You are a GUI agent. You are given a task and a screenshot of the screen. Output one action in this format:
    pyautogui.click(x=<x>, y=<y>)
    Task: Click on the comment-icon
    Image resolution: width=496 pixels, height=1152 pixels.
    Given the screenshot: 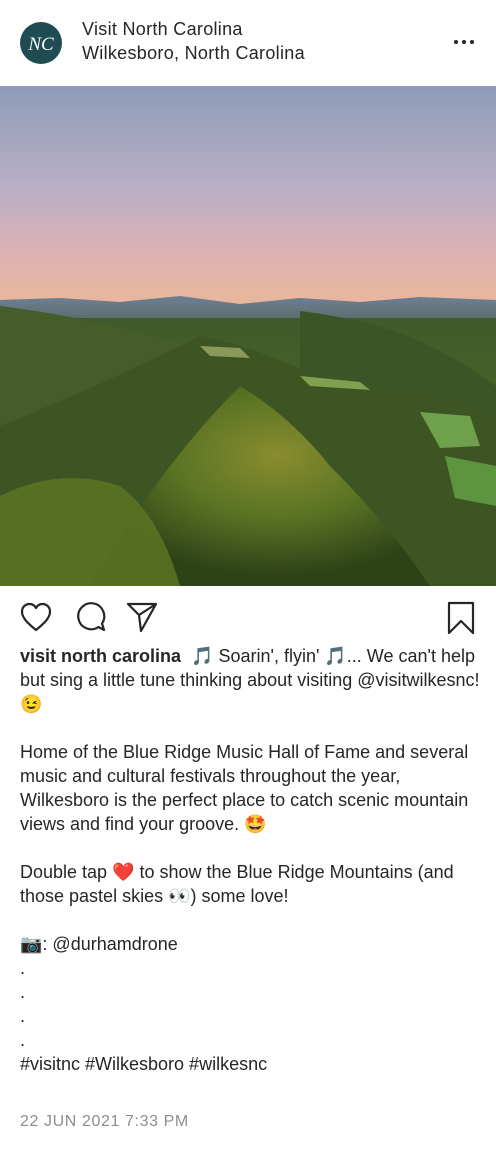 What is the action you would take?
    pyautogui.click(x=90, y=617)
    